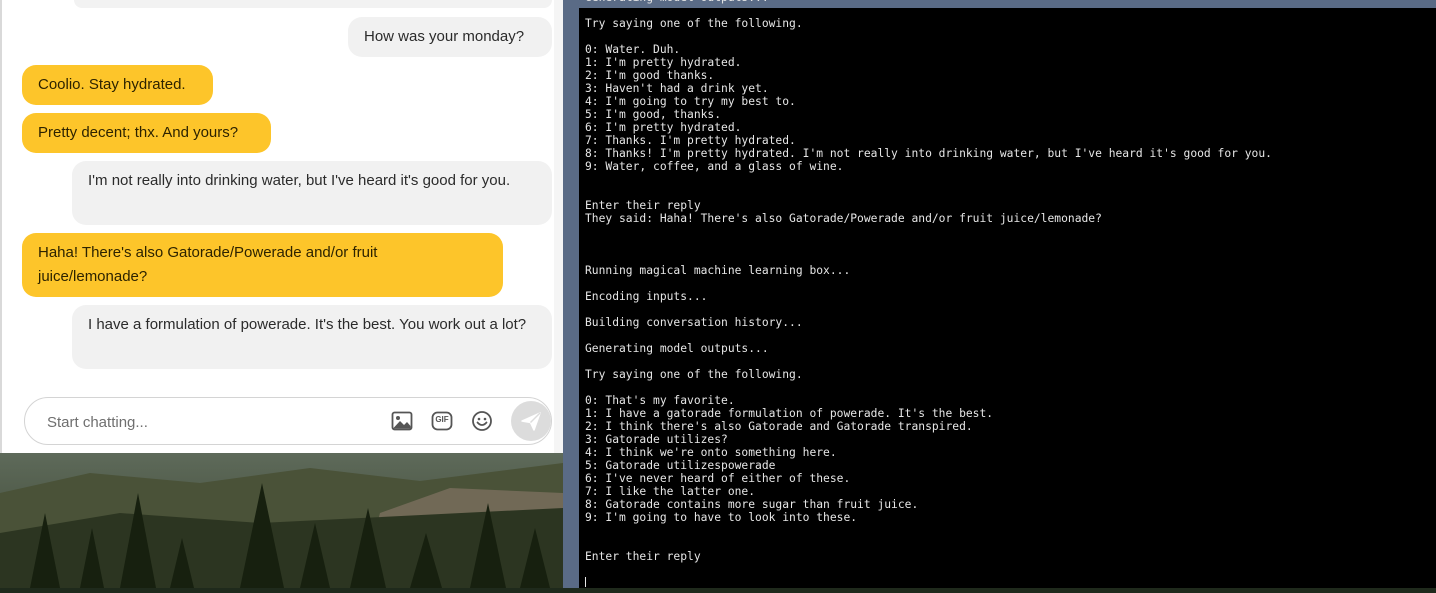 The image size is (1436, 593). Describe the element at coordinates (482, 421) in the screenshot. I see `emoji-icon` at that location.